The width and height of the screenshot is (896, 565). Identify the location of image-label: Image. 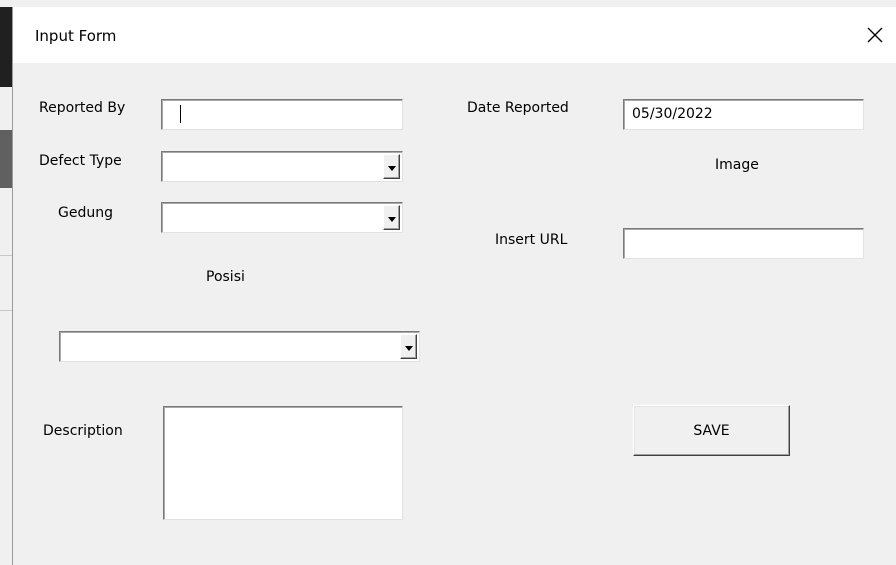
(737, 165).